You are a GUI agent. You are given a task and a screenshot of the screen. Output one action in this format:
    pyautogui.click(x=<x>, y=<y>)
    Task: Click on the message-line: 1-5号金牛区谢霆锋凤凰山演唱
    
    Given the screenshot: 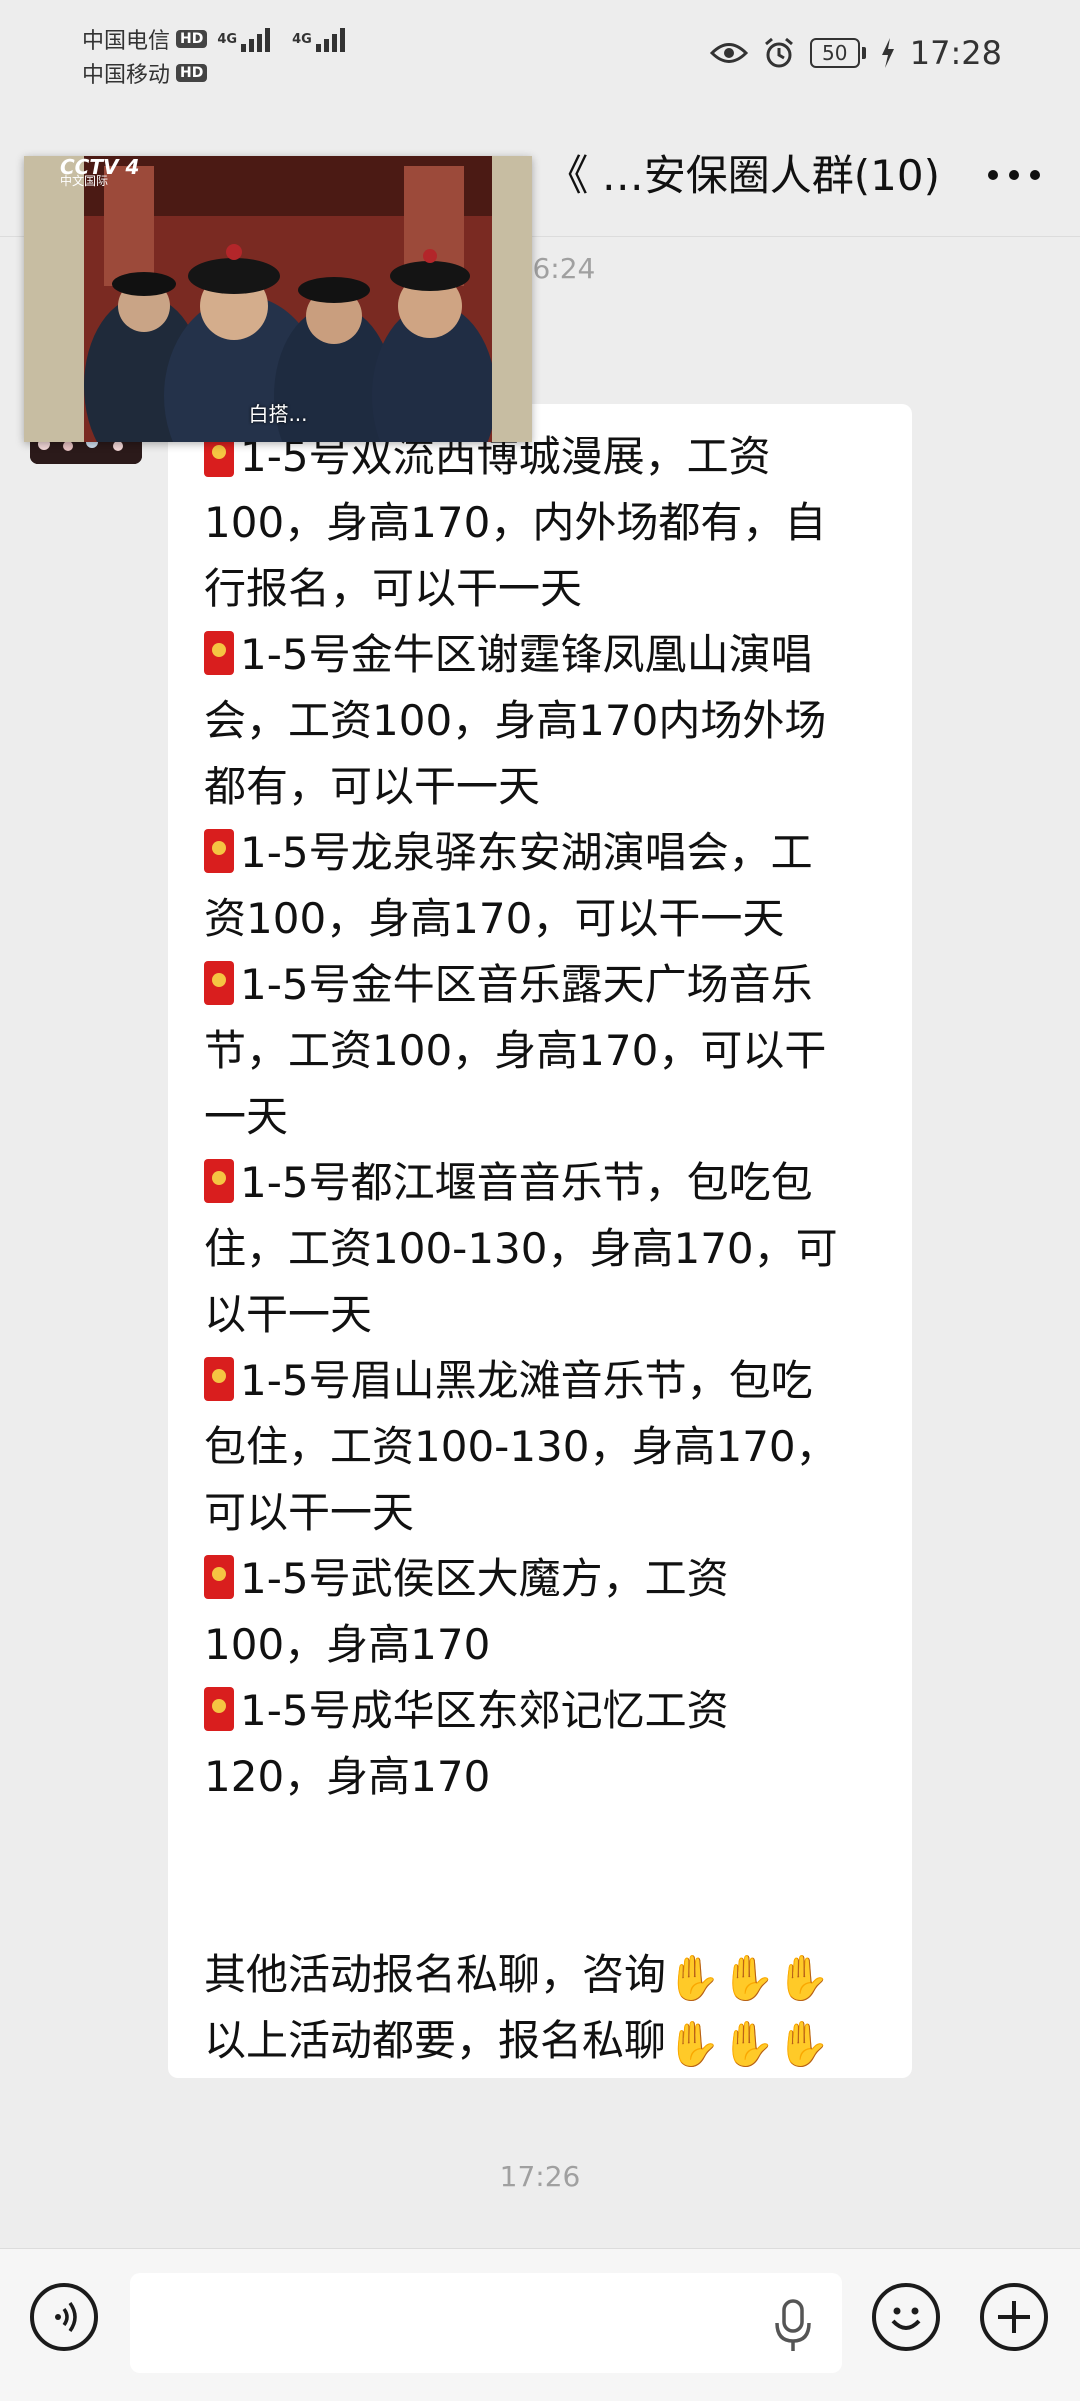 What is the action you would take?
    pyautogui.click(x=543, y=655)
    